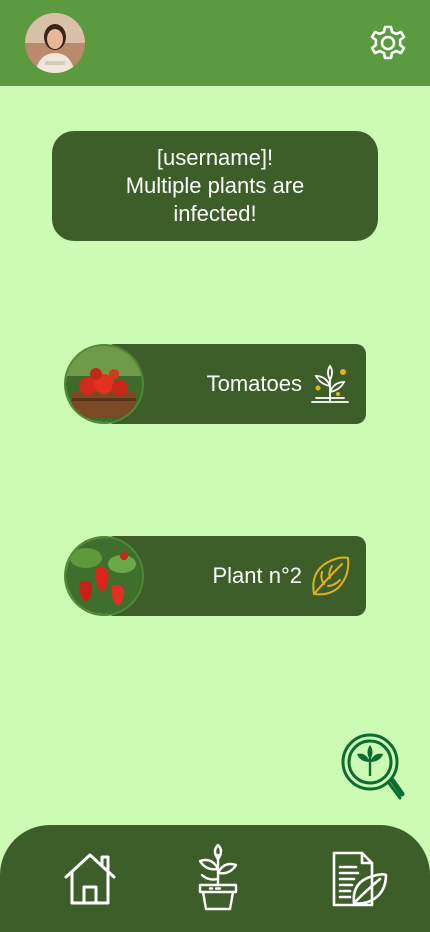  Describe the element at coordinates (331, 576) in the screenshot. I see `leaf-icon` at that location.